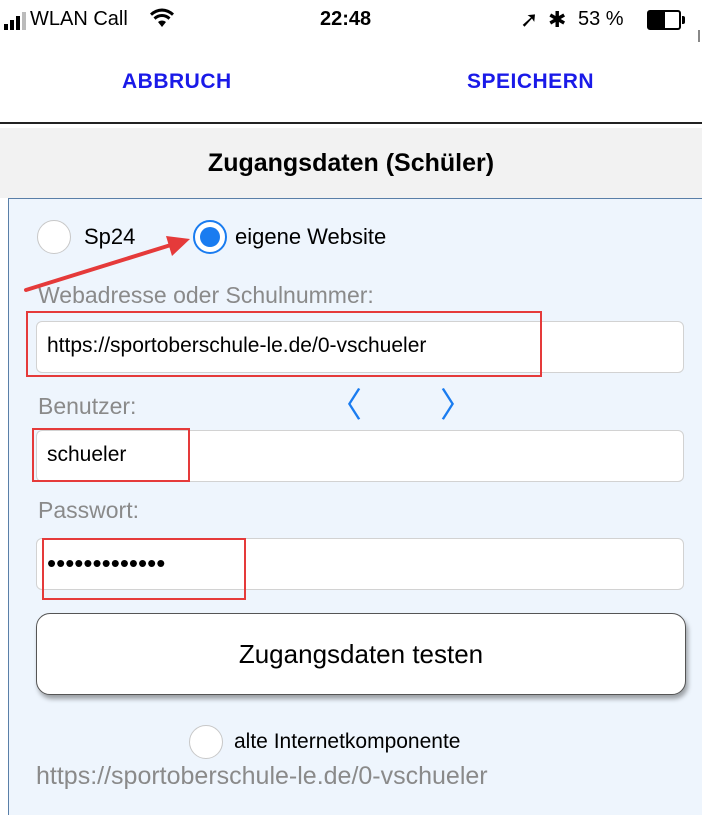  I want to click on radio-legacy-component, so click(206, 742).